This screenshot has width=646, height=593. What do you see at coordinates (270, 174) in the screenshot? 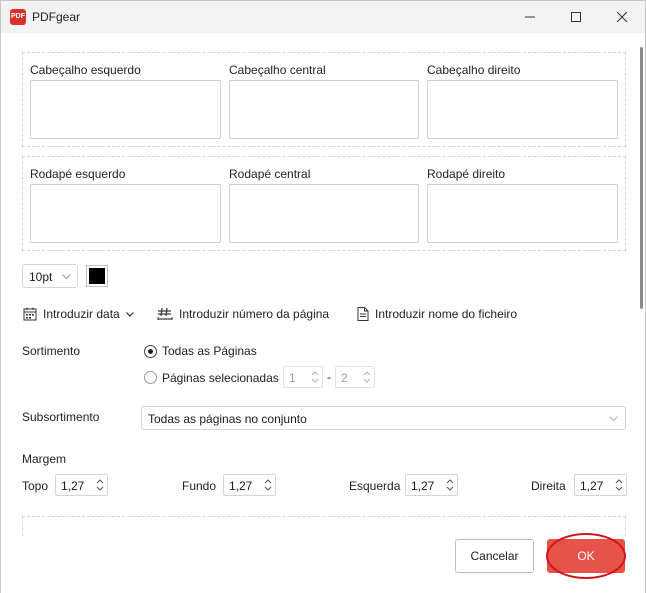
I see `footer-center-label: Rodapé central` at bounding box center [270, 174].